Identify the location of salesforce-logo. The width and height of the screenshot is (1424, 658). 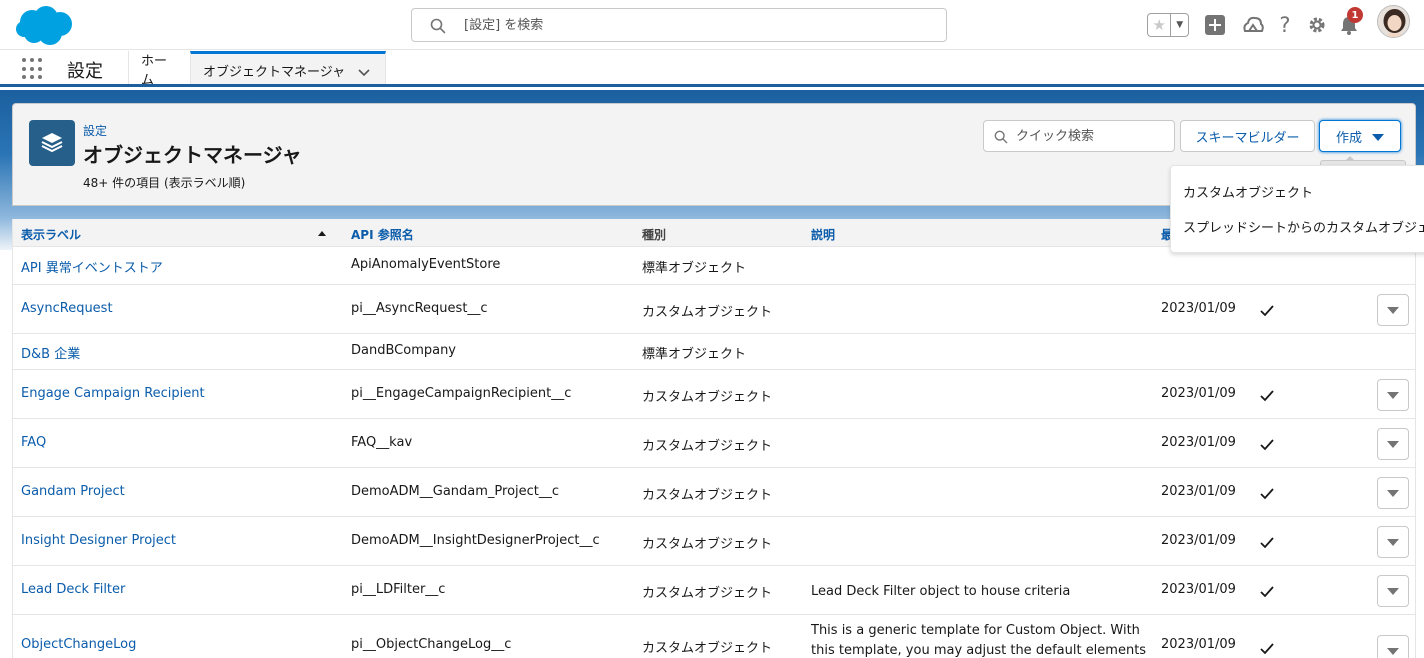
(44, 26).